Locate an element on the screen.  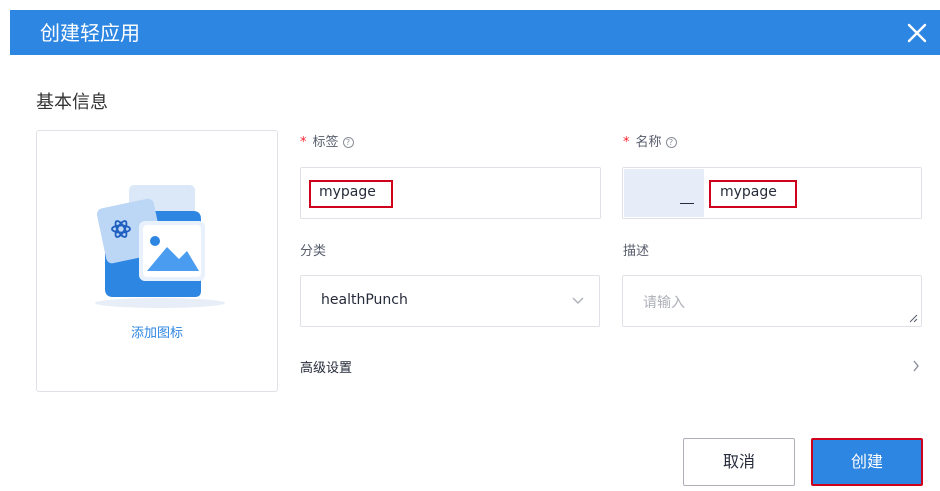
description-field-label: 描述 is located at coordinates (636, 251).